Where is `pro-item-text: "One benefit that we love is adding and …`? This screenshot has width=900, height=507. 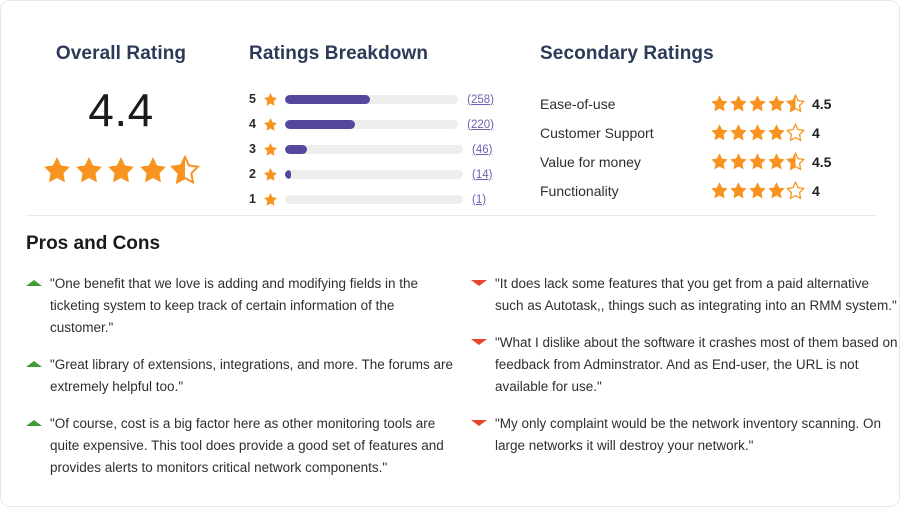
pro-item-text: "One benefit that we love is adding and … is located at coordinates (234, 305).